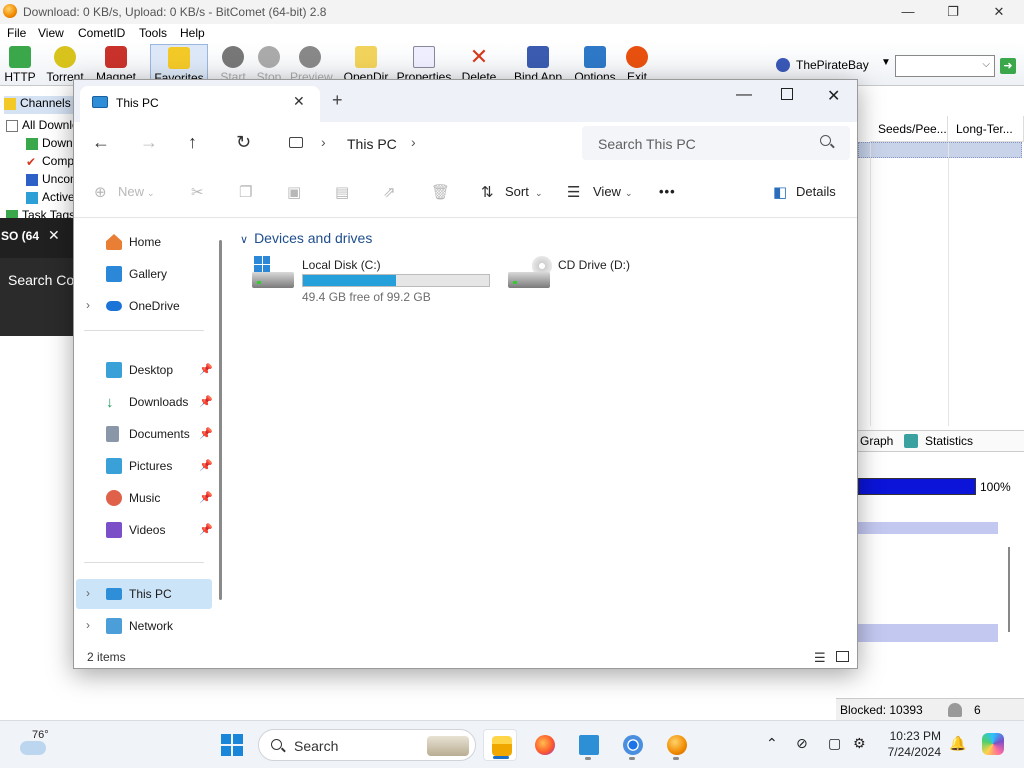 The image size is (1024, 768). I want to click on taskbar-file-explorer, so click(500, 745).